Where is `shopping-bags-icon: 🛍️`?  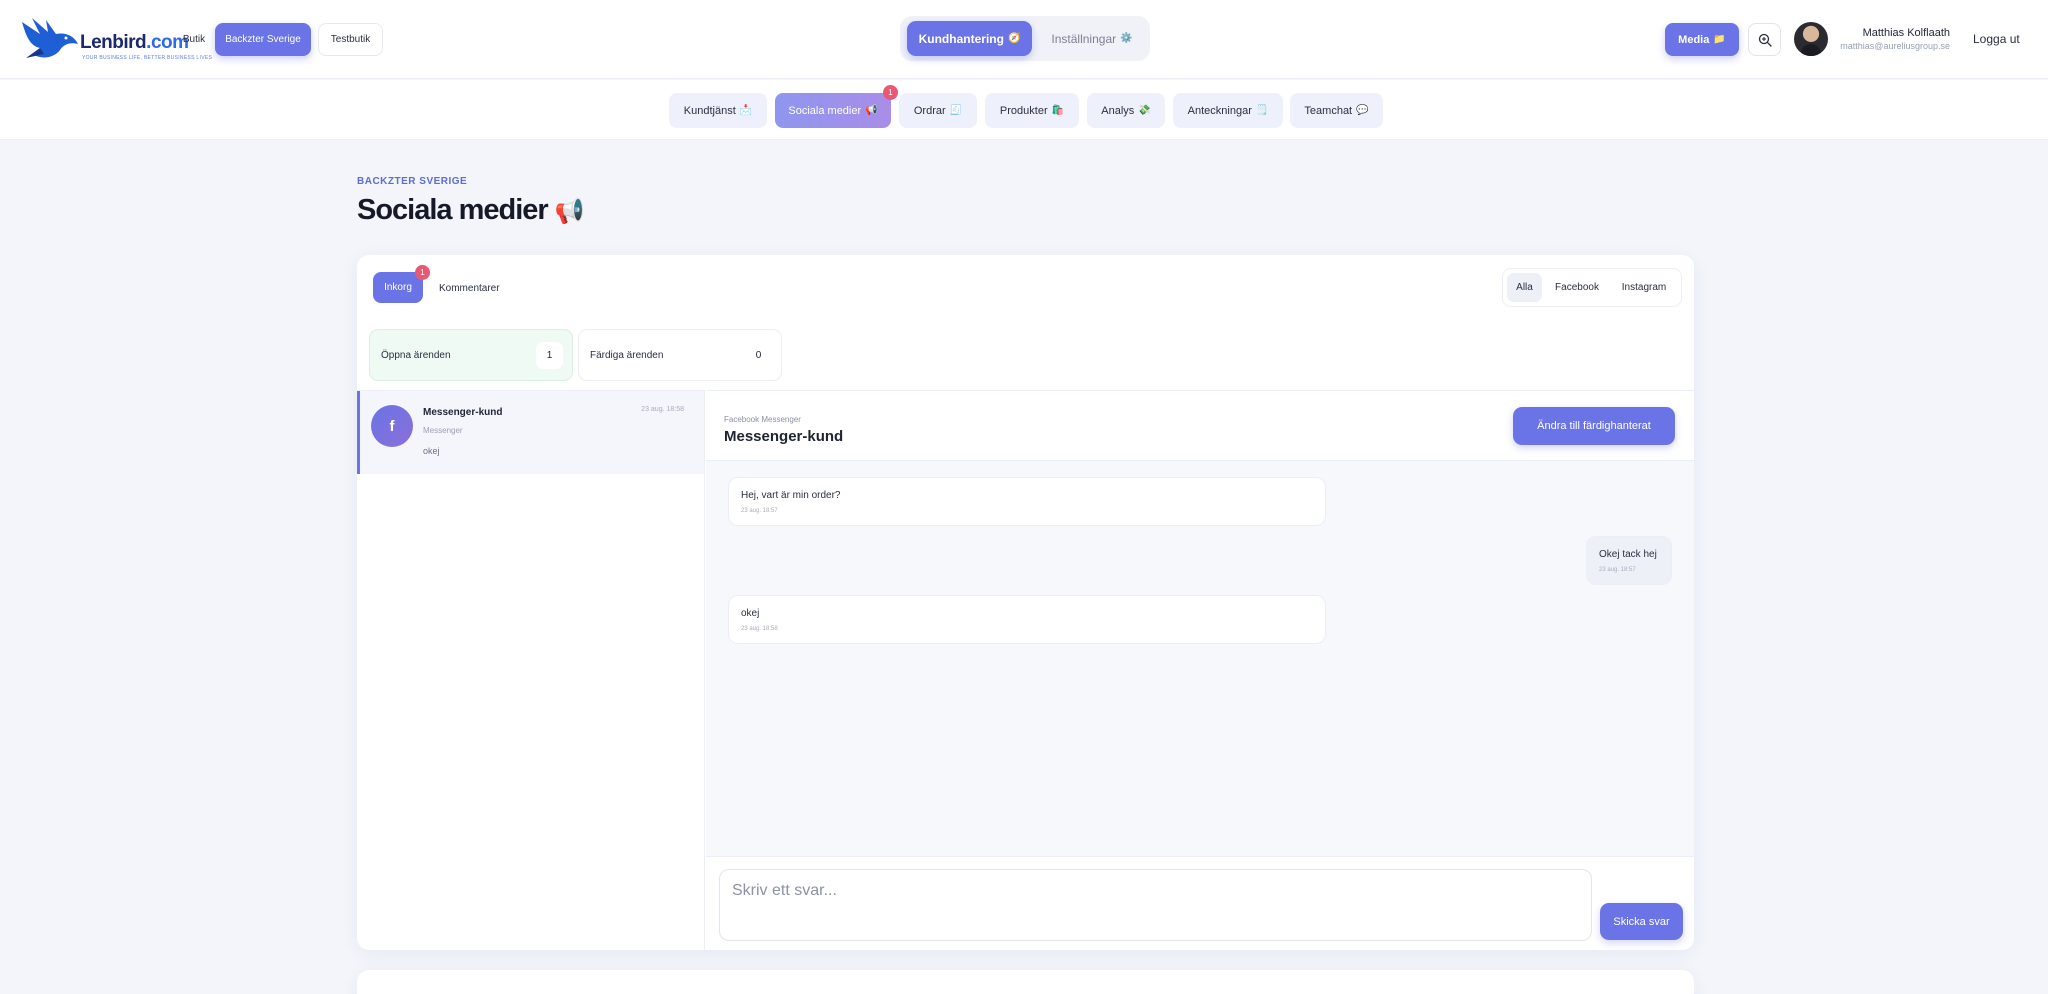 shopping-bags-icon: 🛍️ is located at coordinates (1058, 110).